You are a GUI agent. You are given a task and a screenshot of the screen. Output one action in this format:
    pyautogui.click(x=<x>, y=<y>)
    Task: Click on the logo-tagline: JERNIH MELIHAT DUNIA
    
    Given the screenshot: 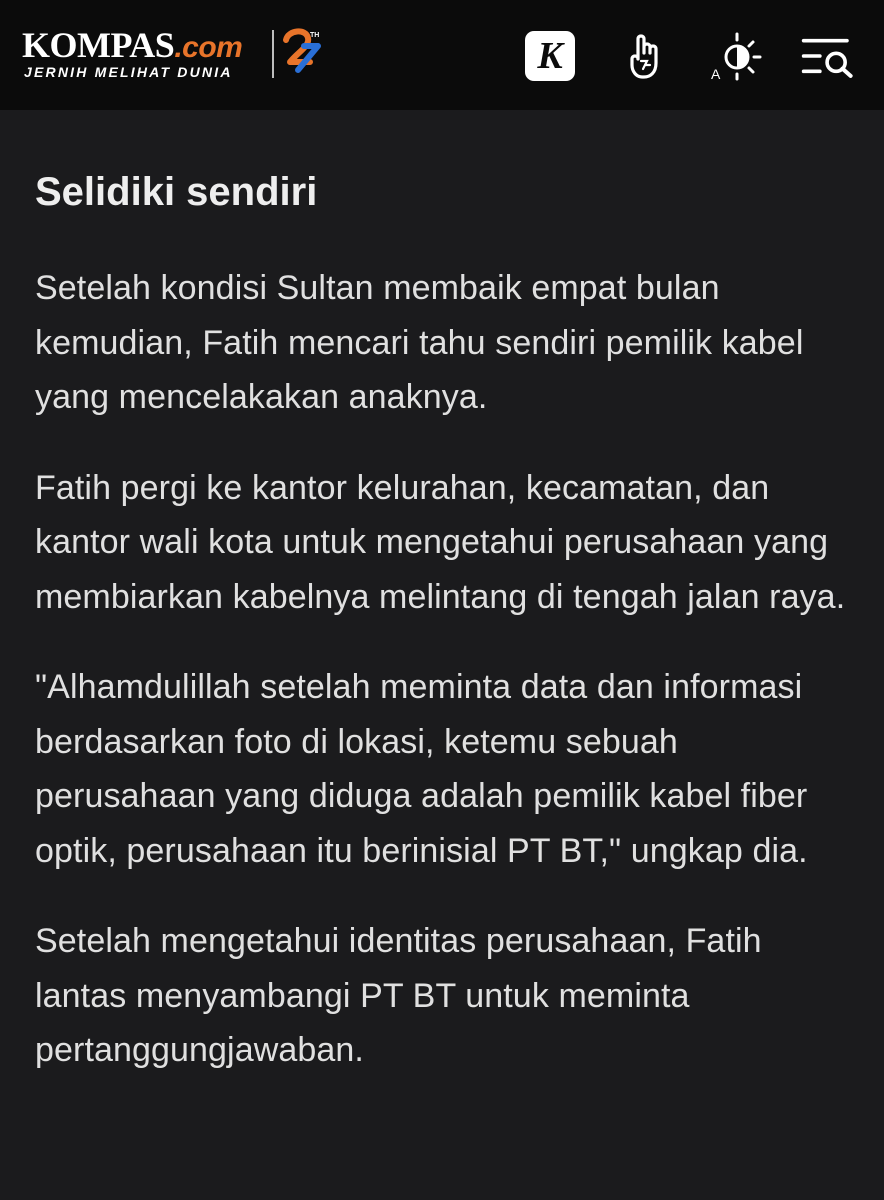 What is the action you would take?
    pyautogui.click(x=128, y=72)
    